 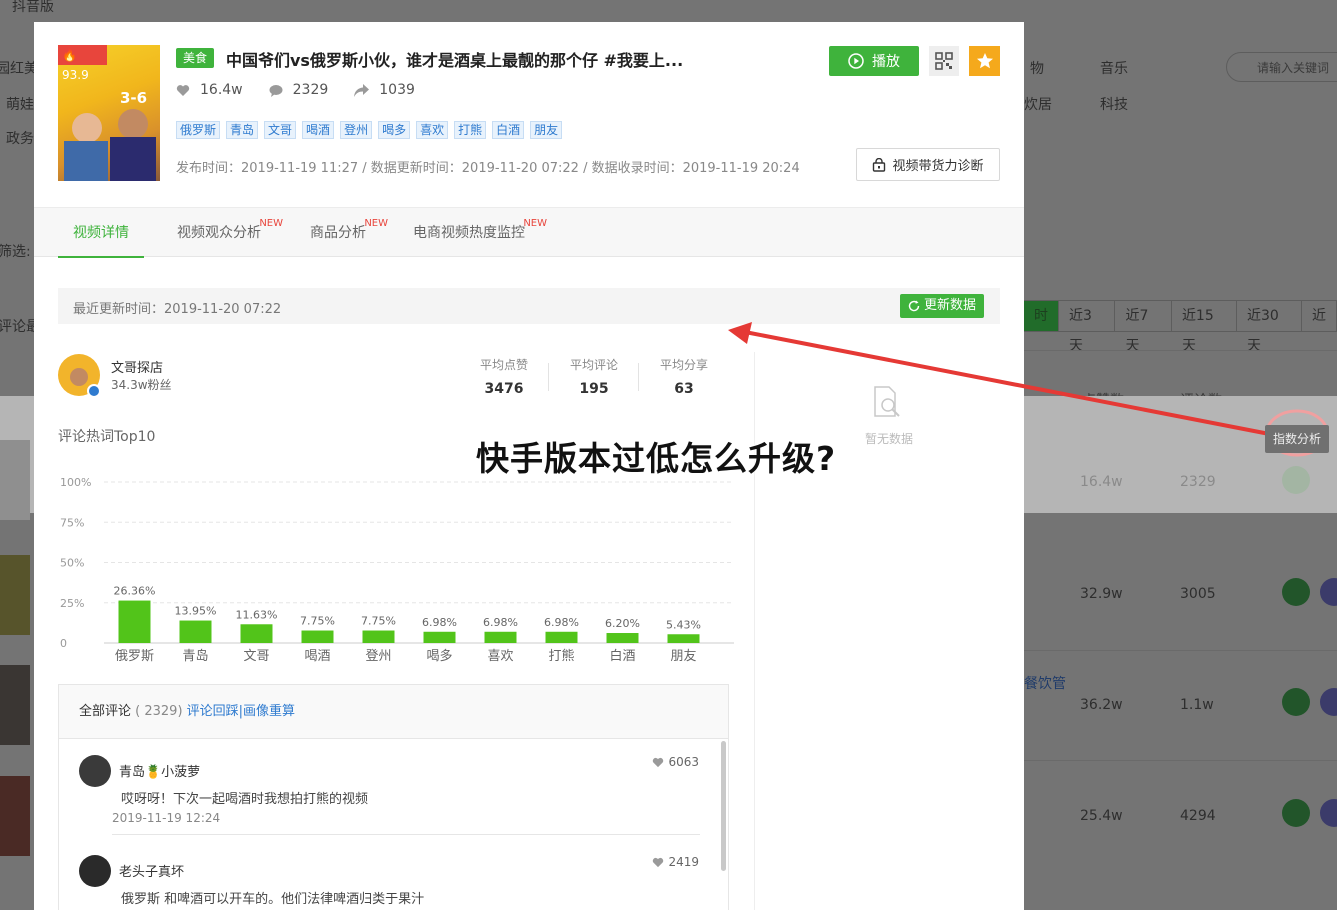 I want to click on likes-stat: 16.4w, so click(x=209, y=90).